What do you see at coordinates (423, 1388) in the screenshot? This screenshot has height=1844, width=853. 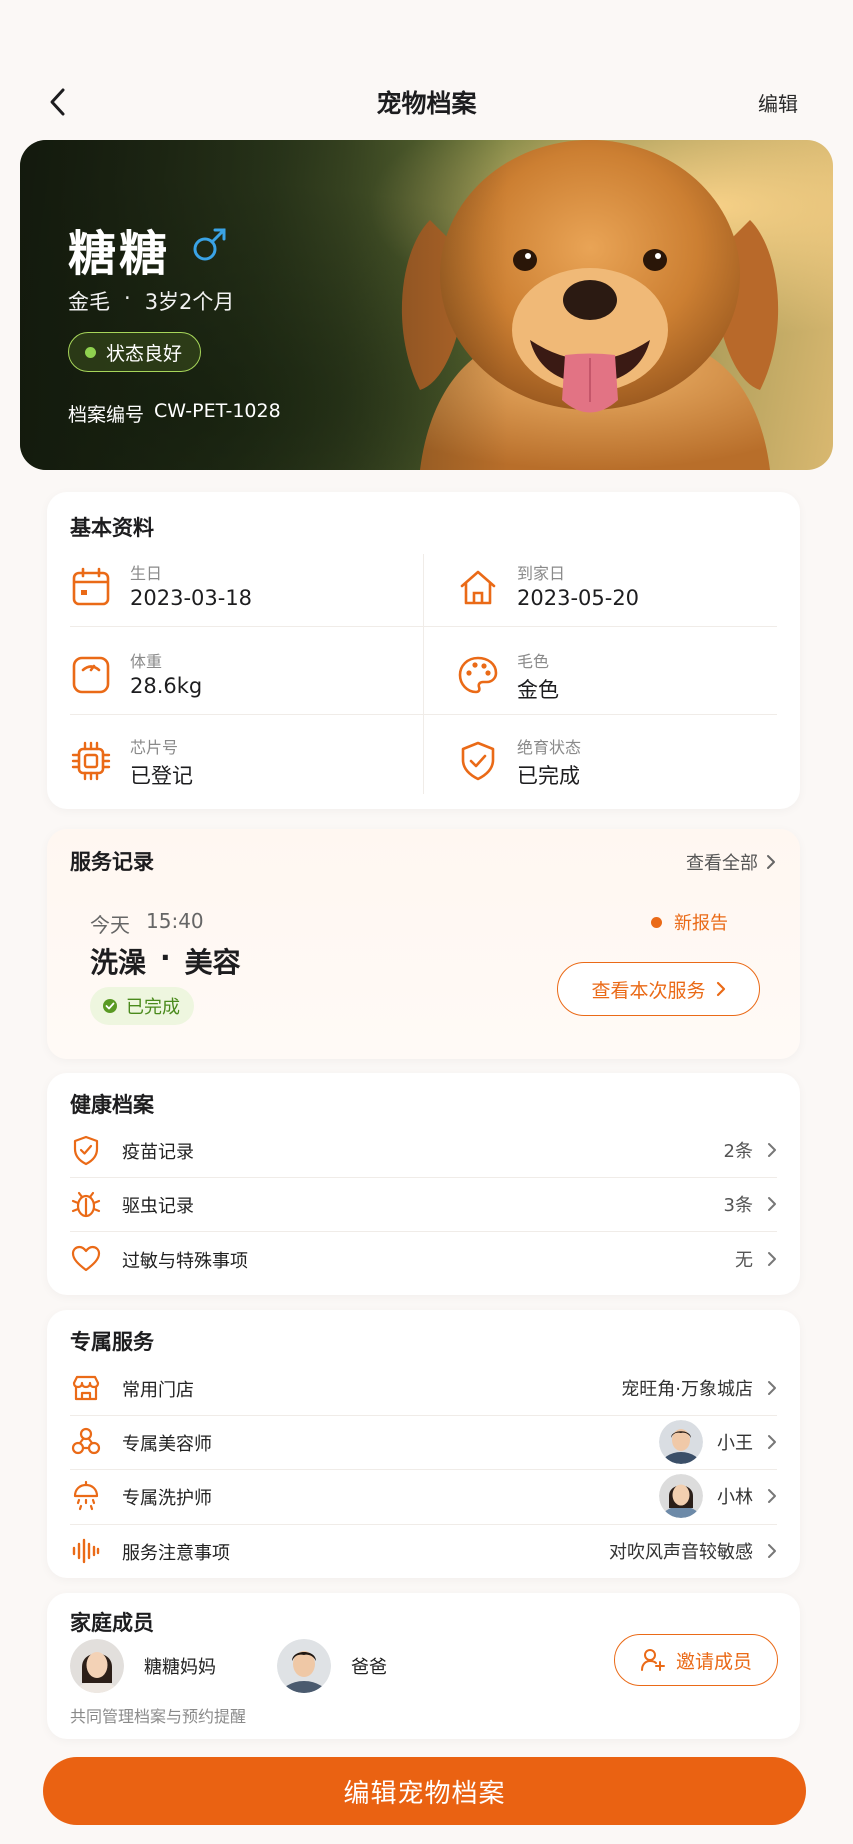 I see `preferred-store-row: 常用门店 宠旺角·万象城店` at bounding box center [423, 1388].